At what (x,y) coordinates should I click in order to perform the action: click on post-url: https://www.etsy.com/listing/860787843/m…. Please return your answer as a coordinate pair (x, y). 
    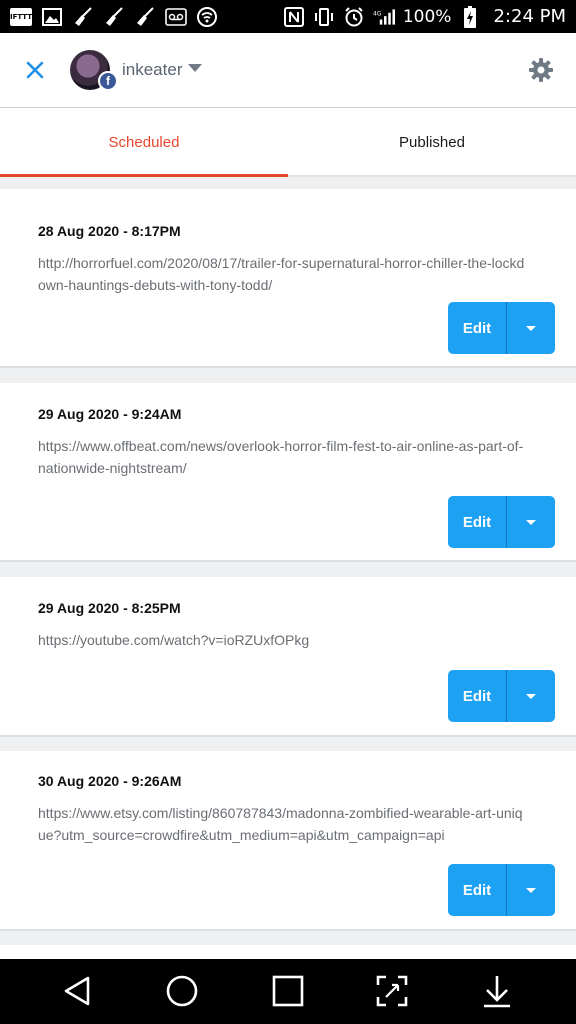
    Looking at the image, I should click on (280, 824).